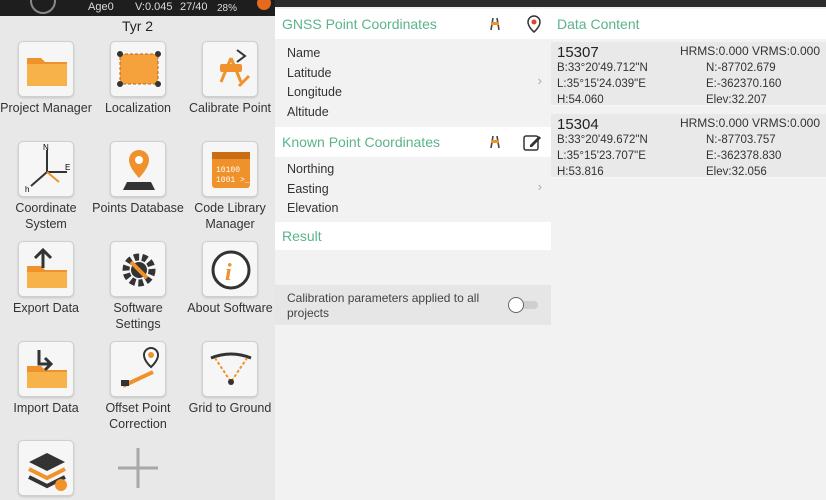 The width and height of the screenshot is (826, 500). I want to click on tile-calibrate-point: Calibrate Point, so click(229, 78).